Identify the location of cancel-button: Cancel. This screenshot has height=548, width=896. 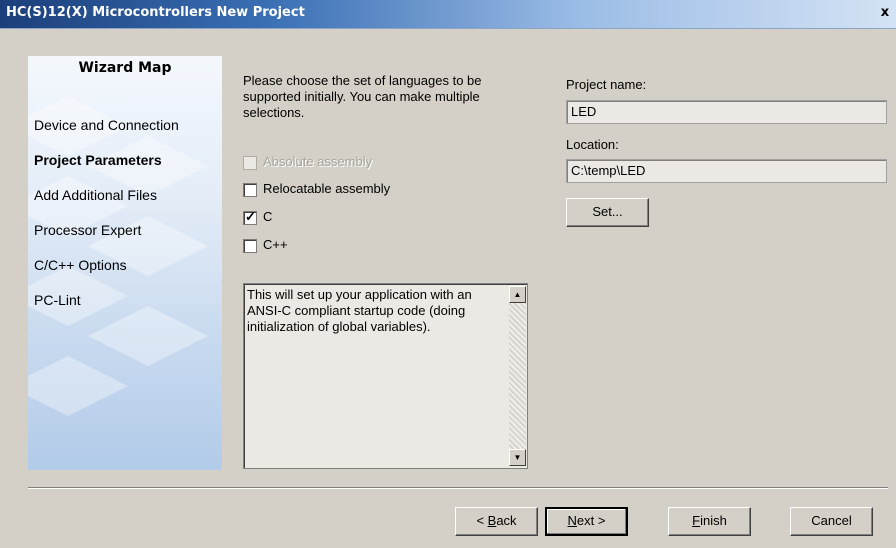
(831, 521).